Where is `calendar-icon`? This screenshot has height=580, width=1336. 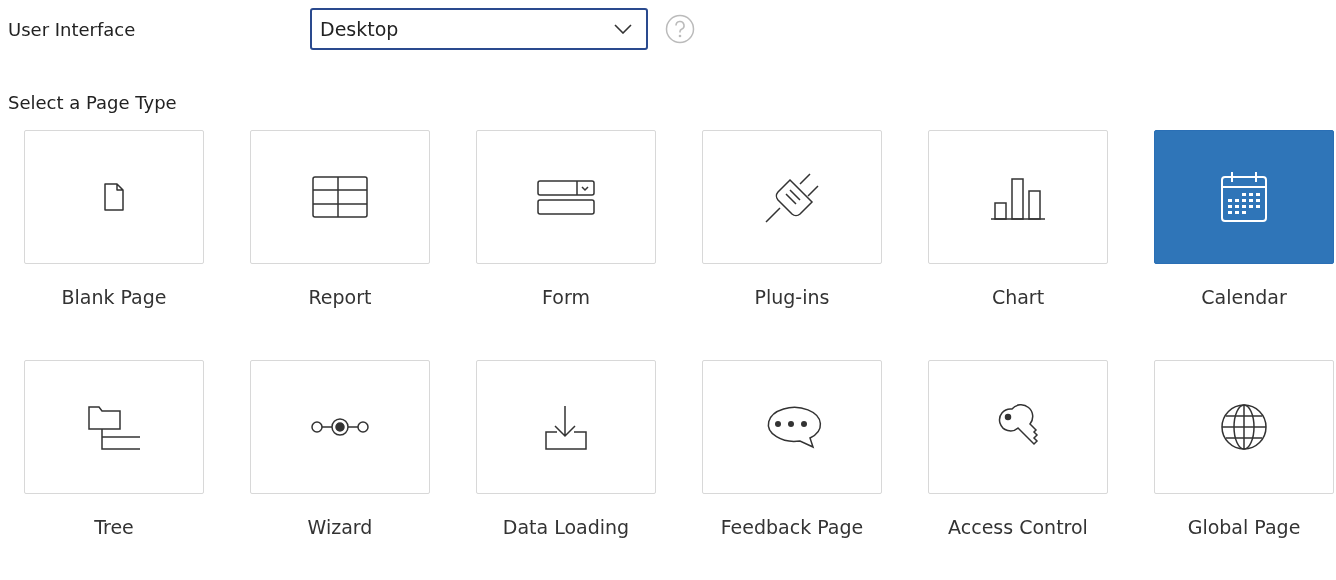 calendar-icon is located at coordinates (1244, 197).